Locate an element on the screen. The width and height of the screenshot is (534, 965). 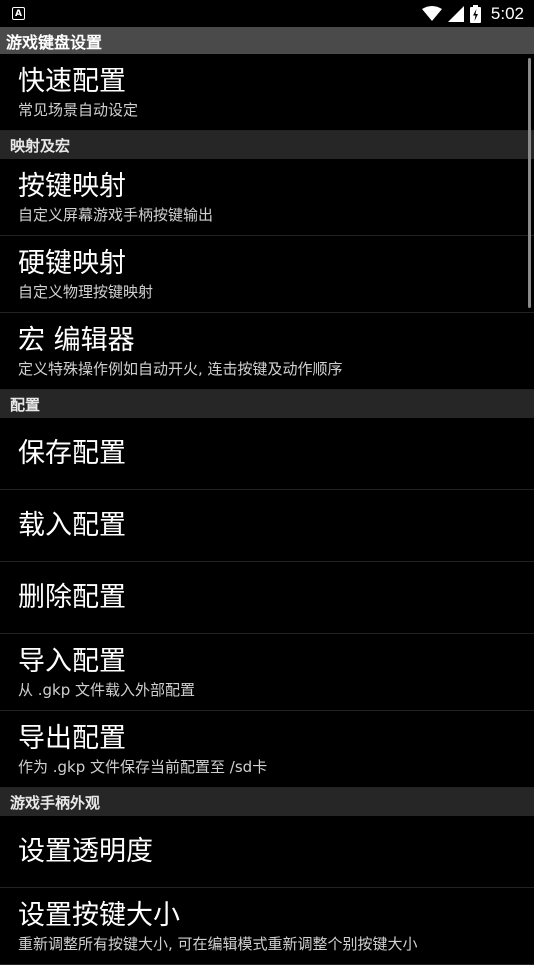
section-header-appearance: 游戏手柄外观 is located at coordinates (267, 802).